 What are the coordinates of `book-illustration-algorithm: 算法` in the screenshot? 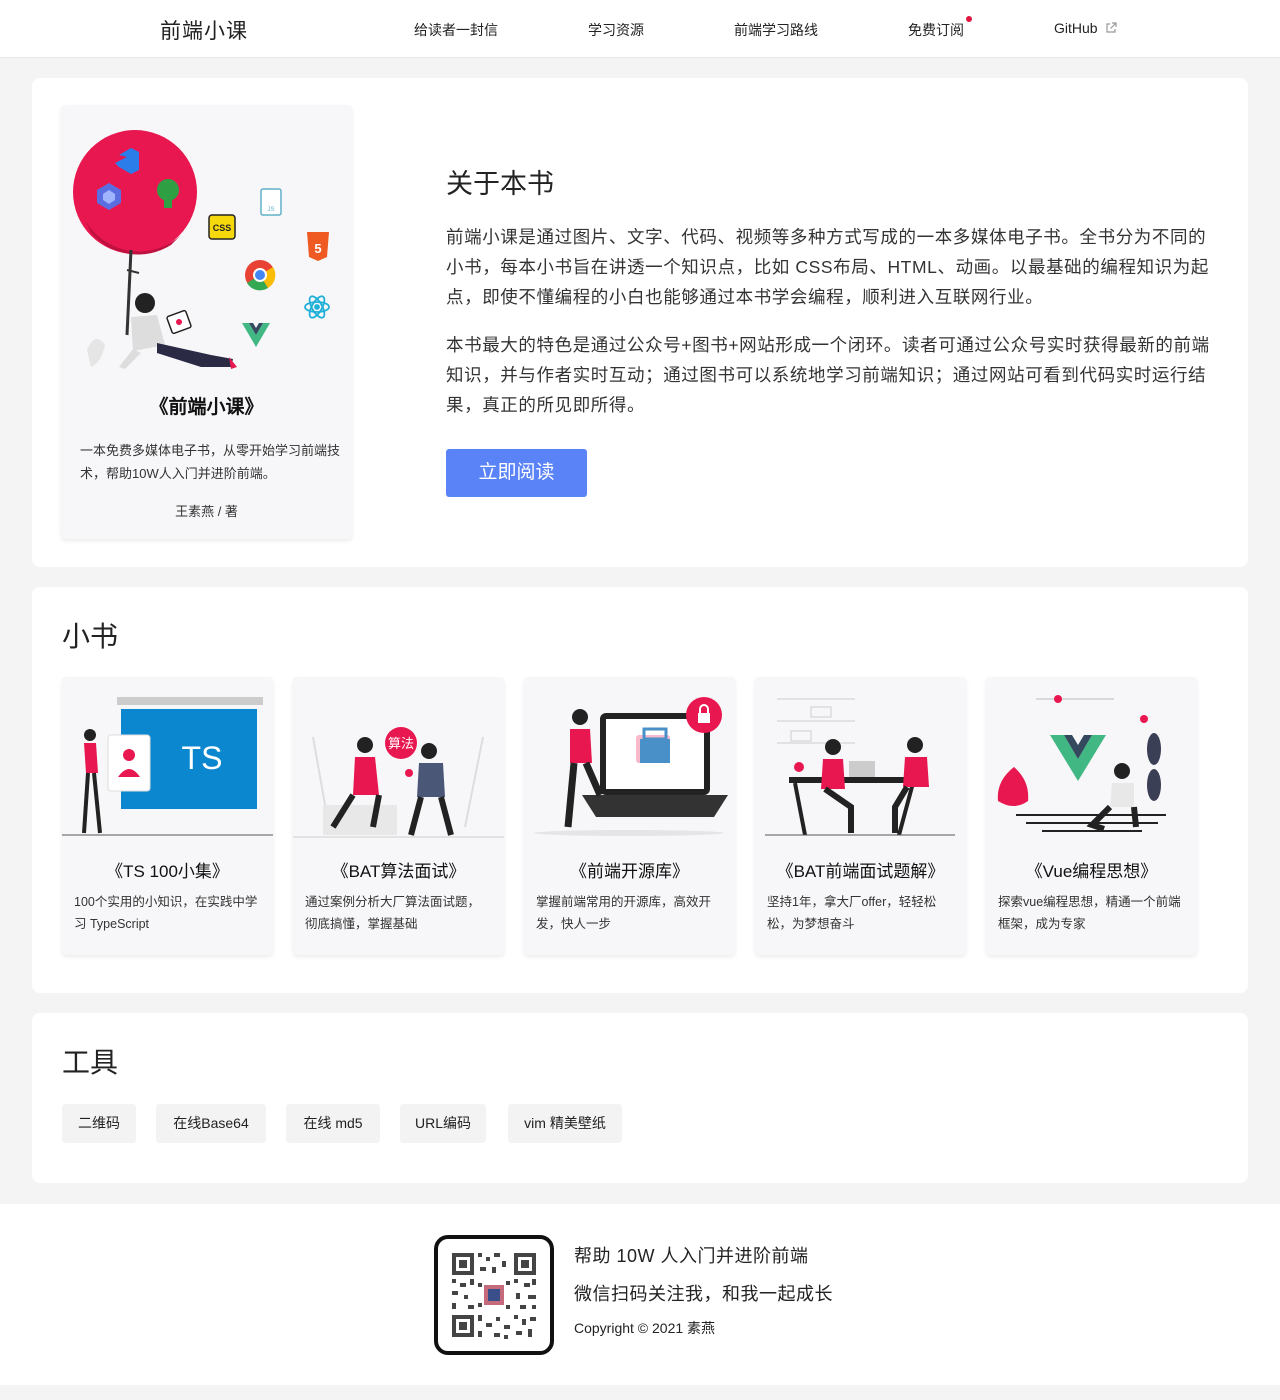 It's located at (398, 782).